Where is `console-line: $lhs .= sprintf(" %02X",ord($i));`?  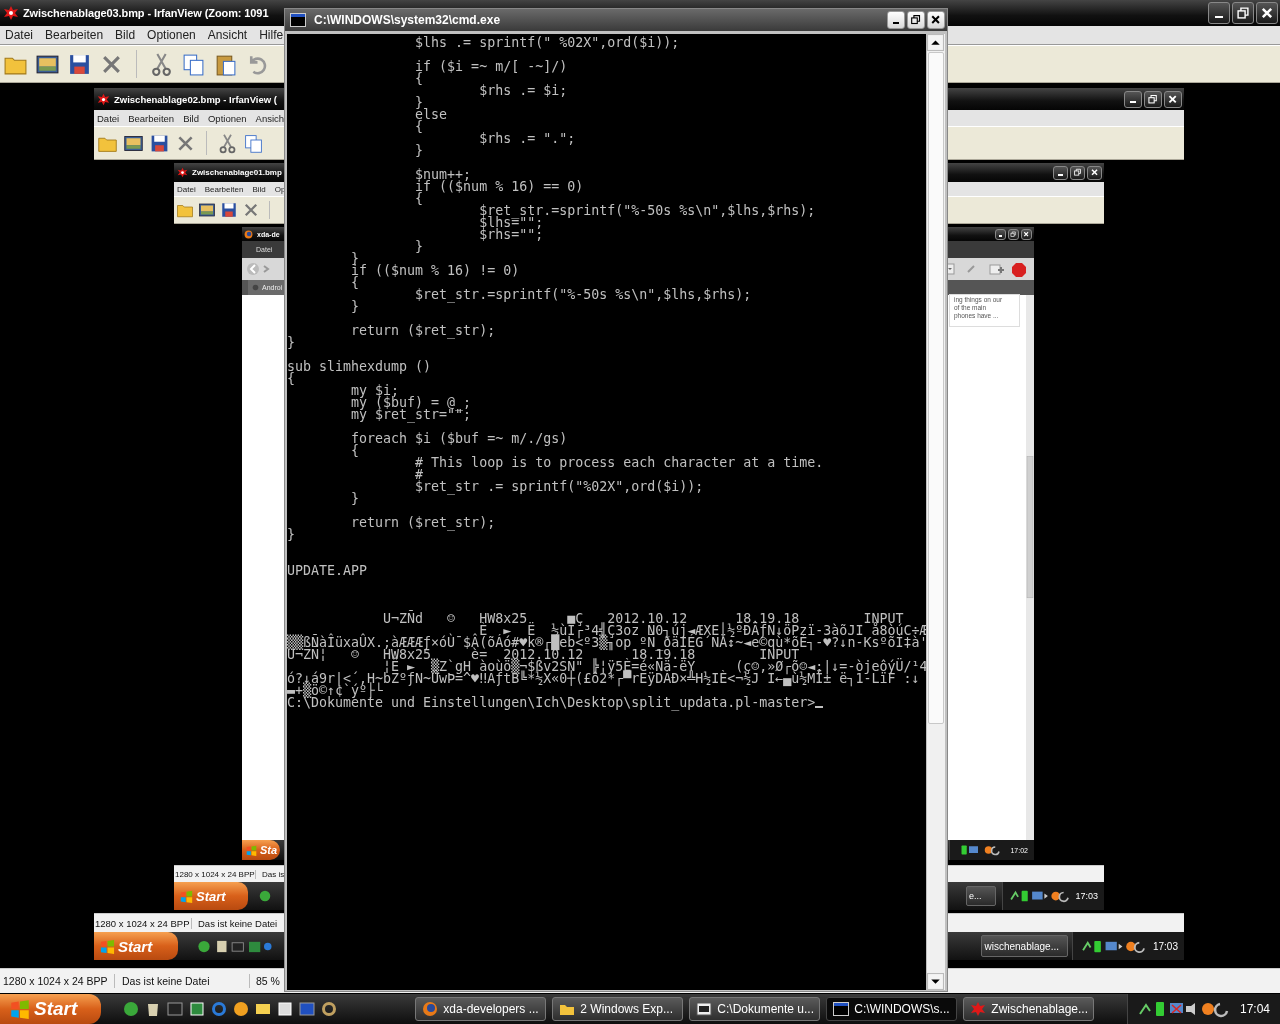 console-line: $lhs .= sprintf(" %02X",ord($i)); is located at coordinates (547, 43).